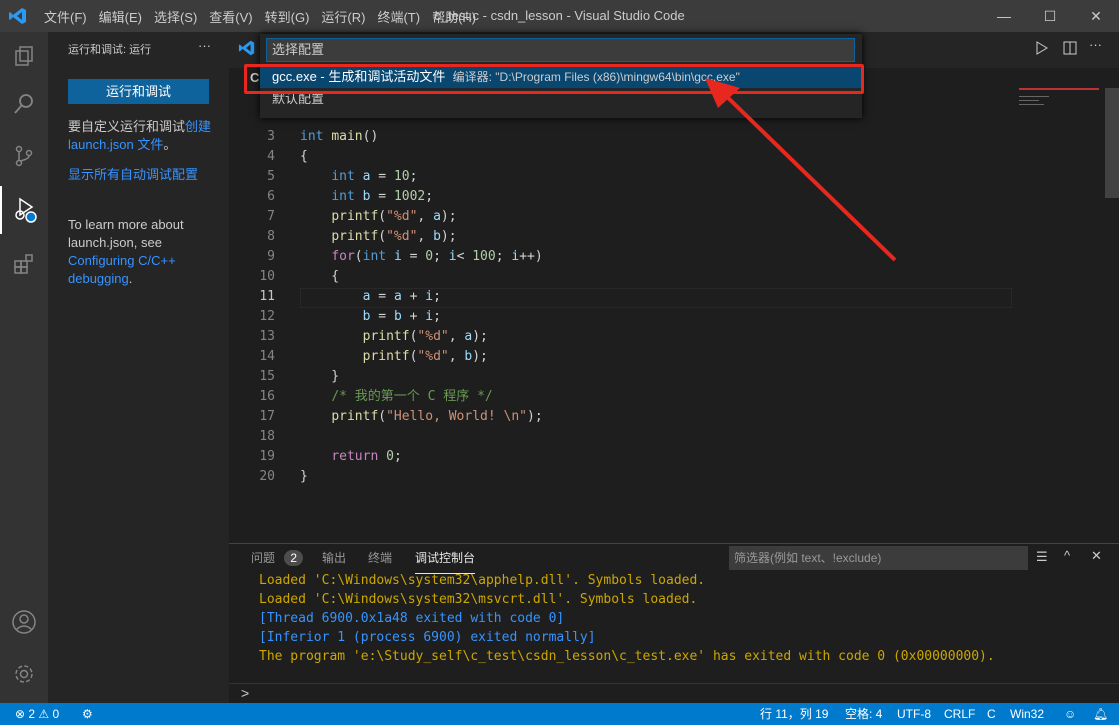 The image size is (1119, 725). I want to click on line-number: 8, so click(271, 236).